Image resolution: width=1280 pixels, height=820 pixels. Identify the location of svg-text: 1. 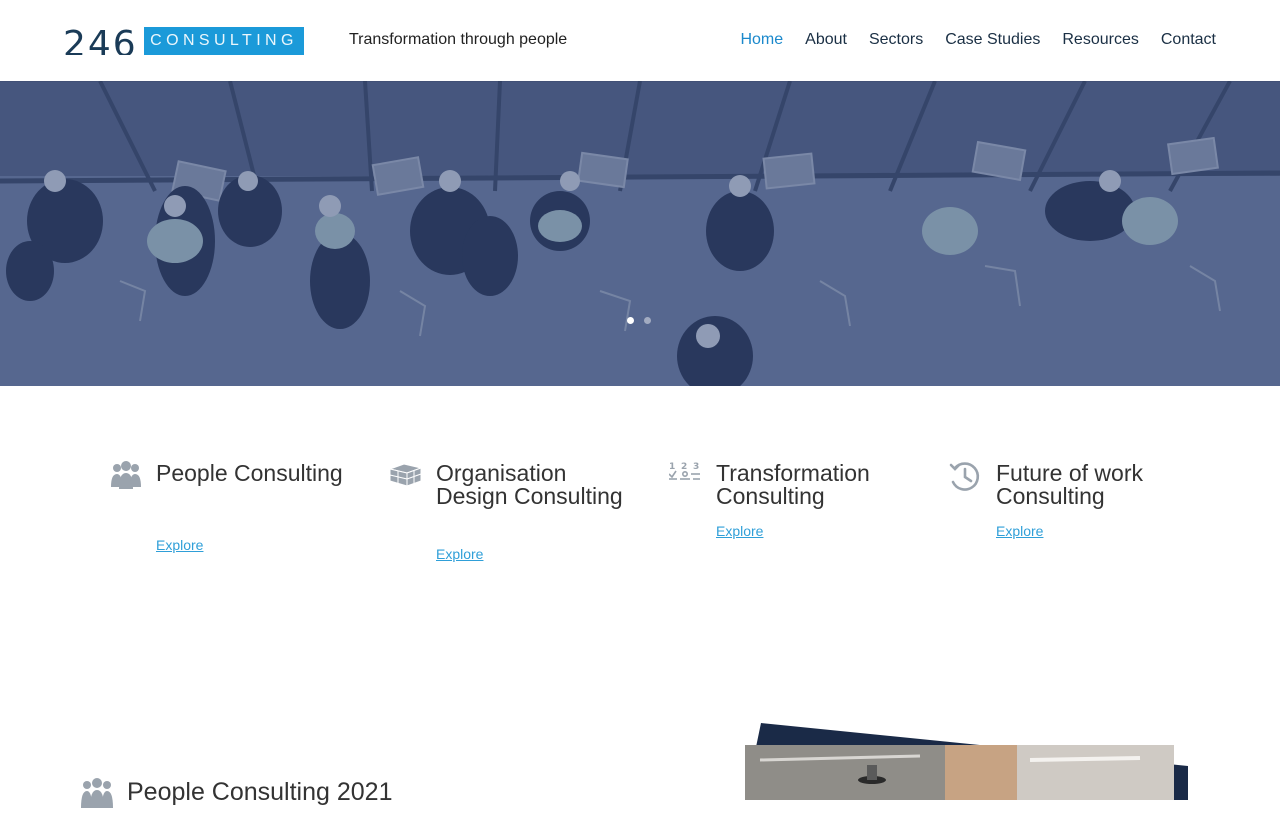
(672, 467).